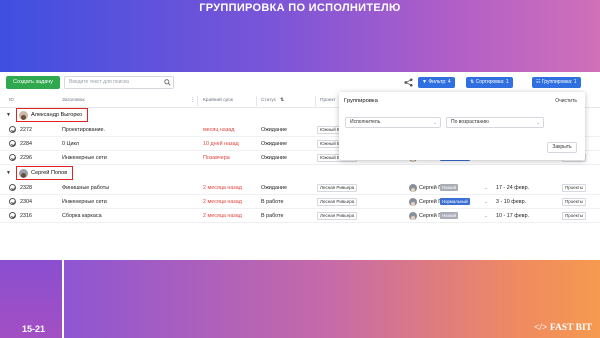 This screenshot has width=600, height=338. I want to click on filter-chip: ▼ Фильтр: 4, so click(436, 82).